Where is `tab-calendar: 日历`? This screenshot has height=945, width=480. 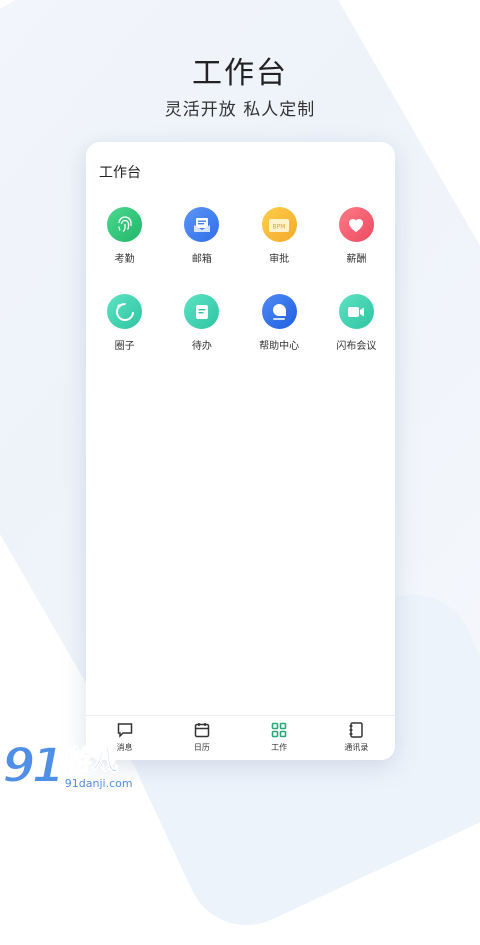 tab-calendar: 日历 is located at coordinates (201, 738).